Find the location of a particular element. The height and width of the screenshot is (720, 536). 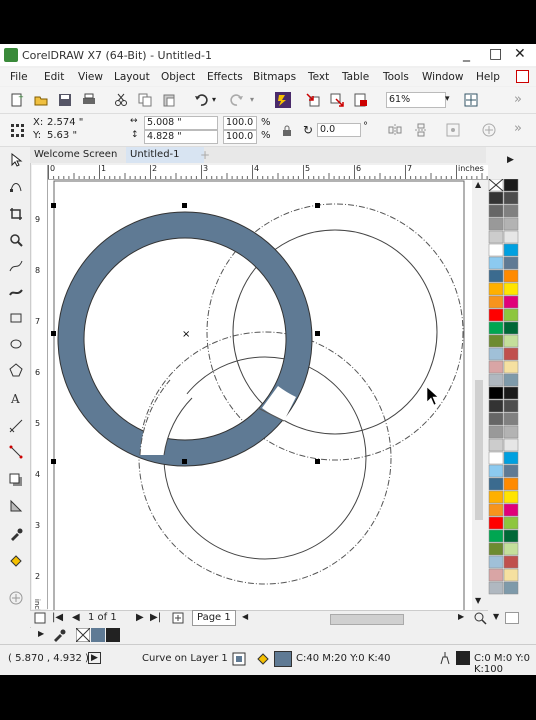

full-screen-preview-icon is located at coordinates (471, 100).